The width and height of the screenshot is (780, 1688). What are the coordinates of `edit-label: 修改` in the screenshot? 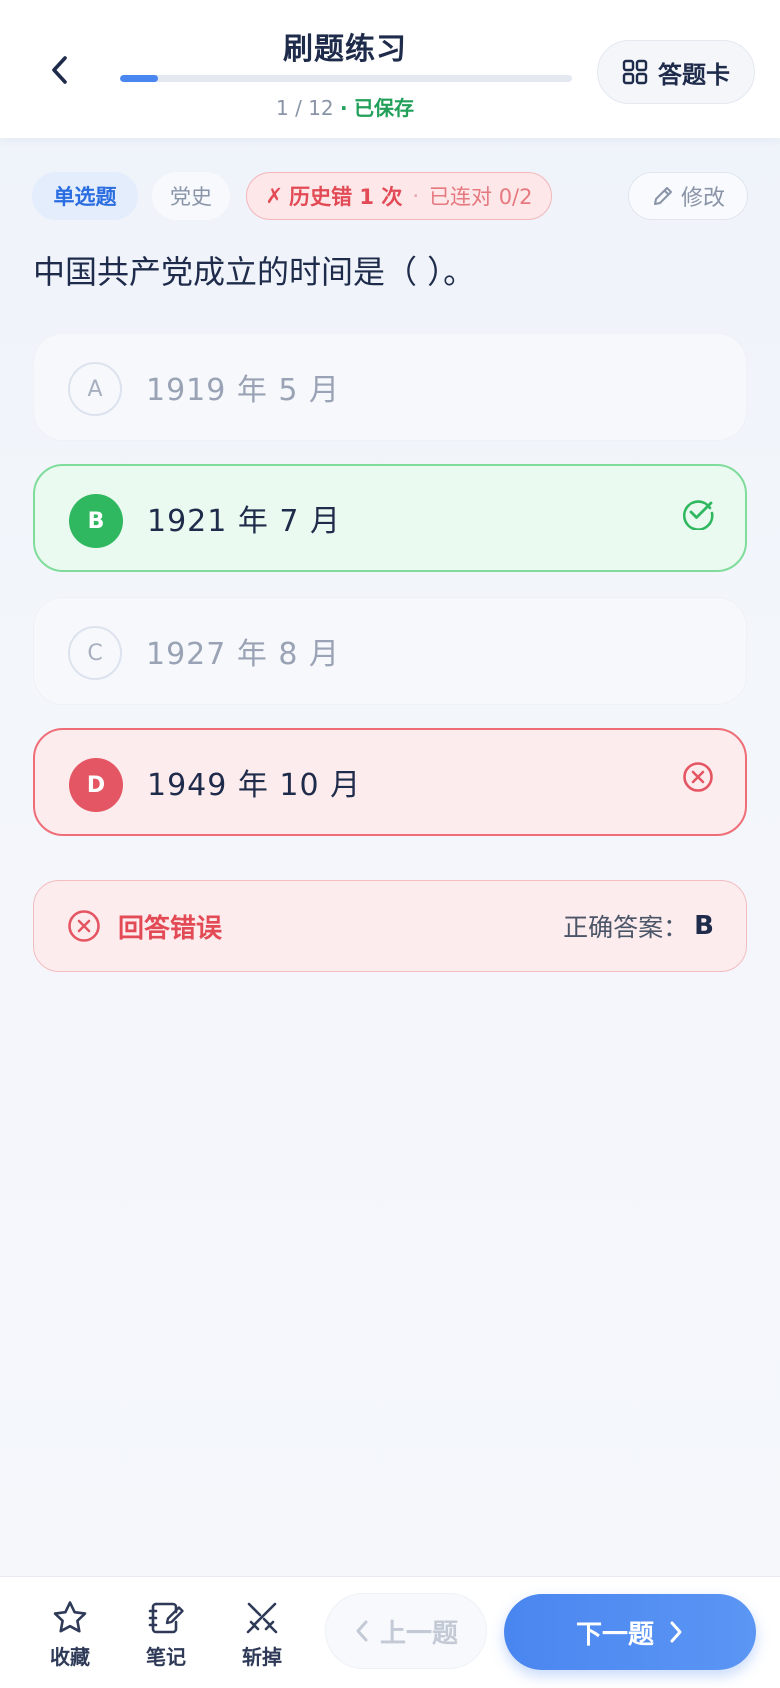 It's located at (702, 198).